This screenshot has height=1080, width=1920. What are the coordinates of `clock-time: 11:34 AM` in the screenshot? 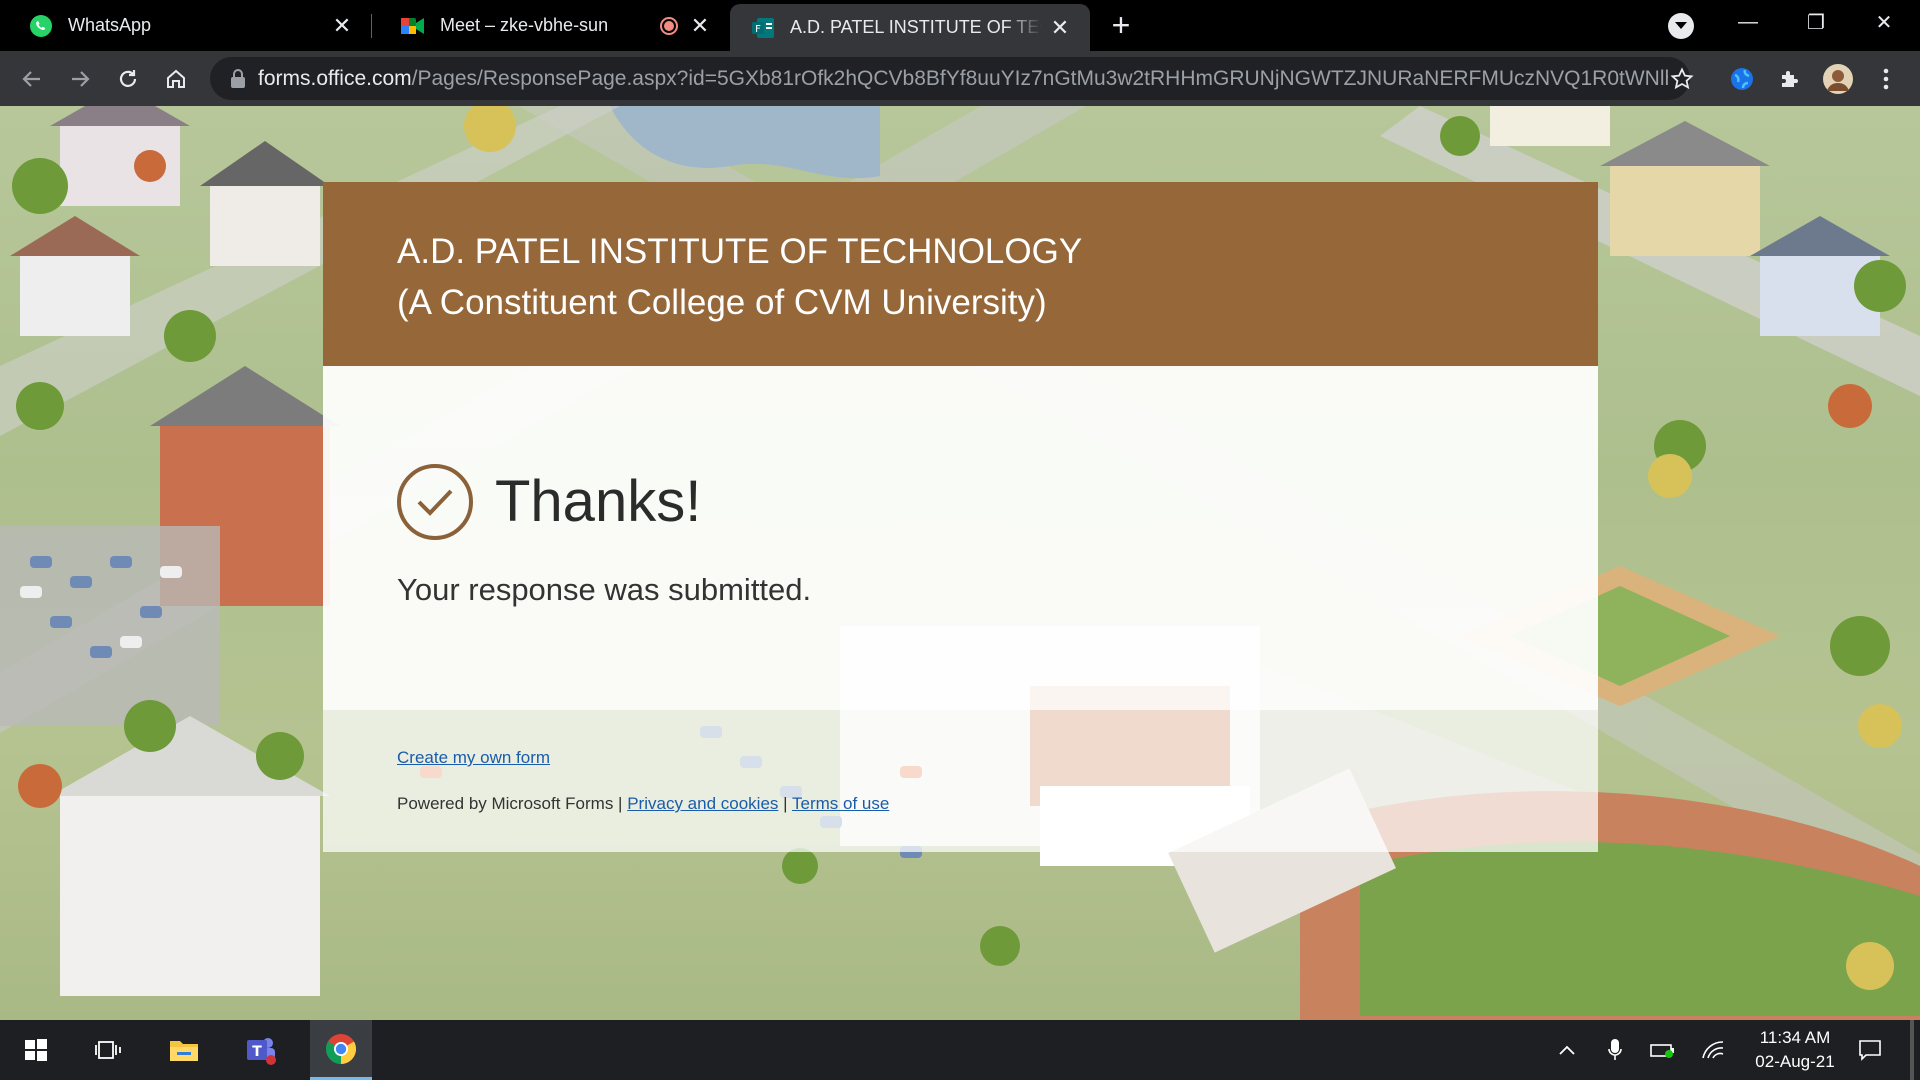 It's located at (1795, 1037).